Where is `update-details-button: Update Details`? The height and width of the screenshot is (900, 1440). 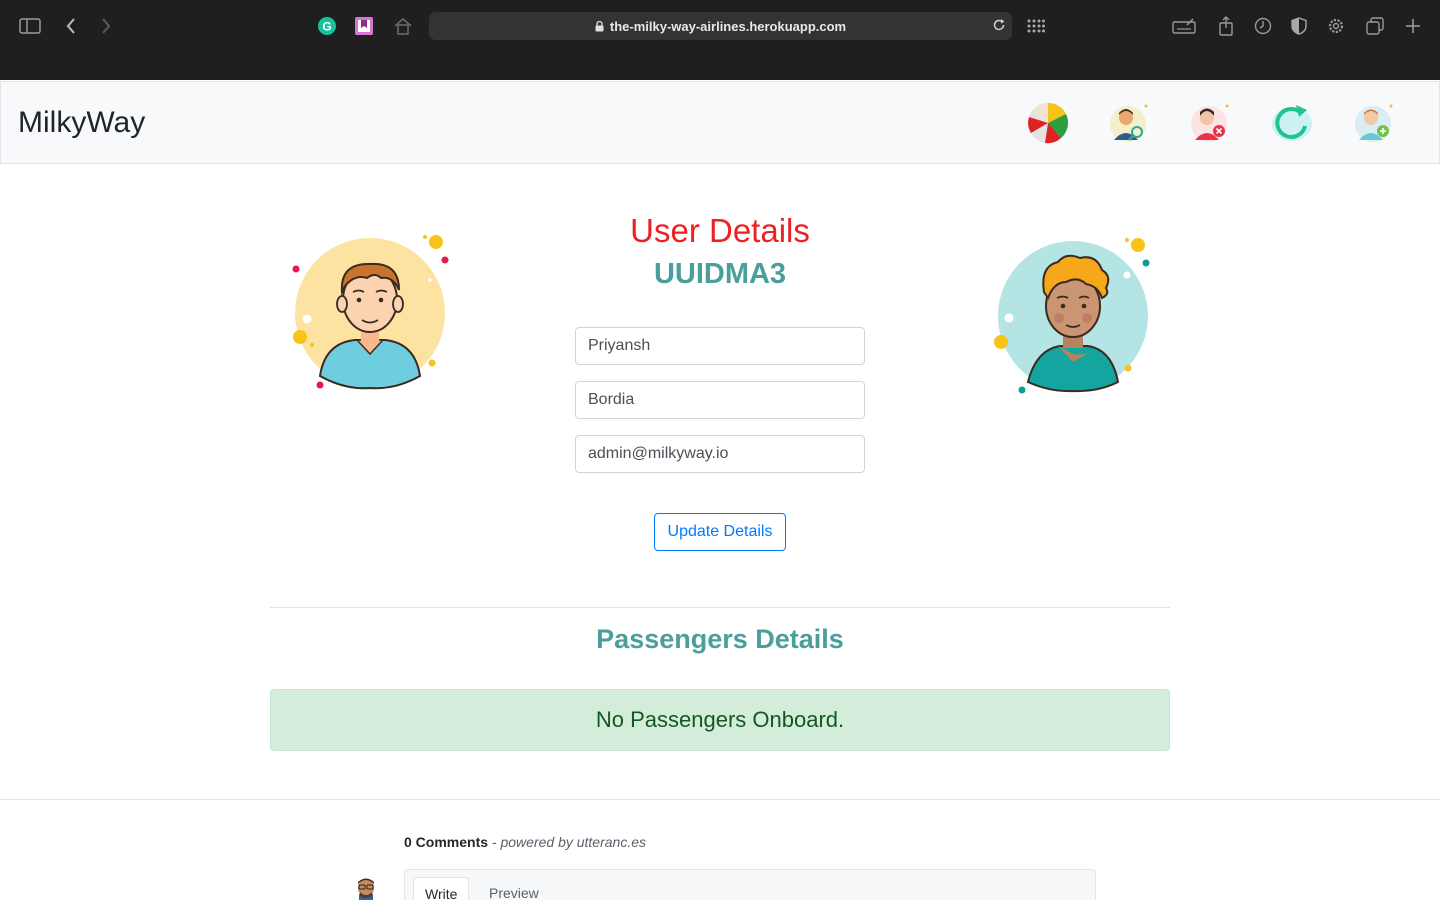
update-details-button: Update Details is located at coordinates (720, 532).